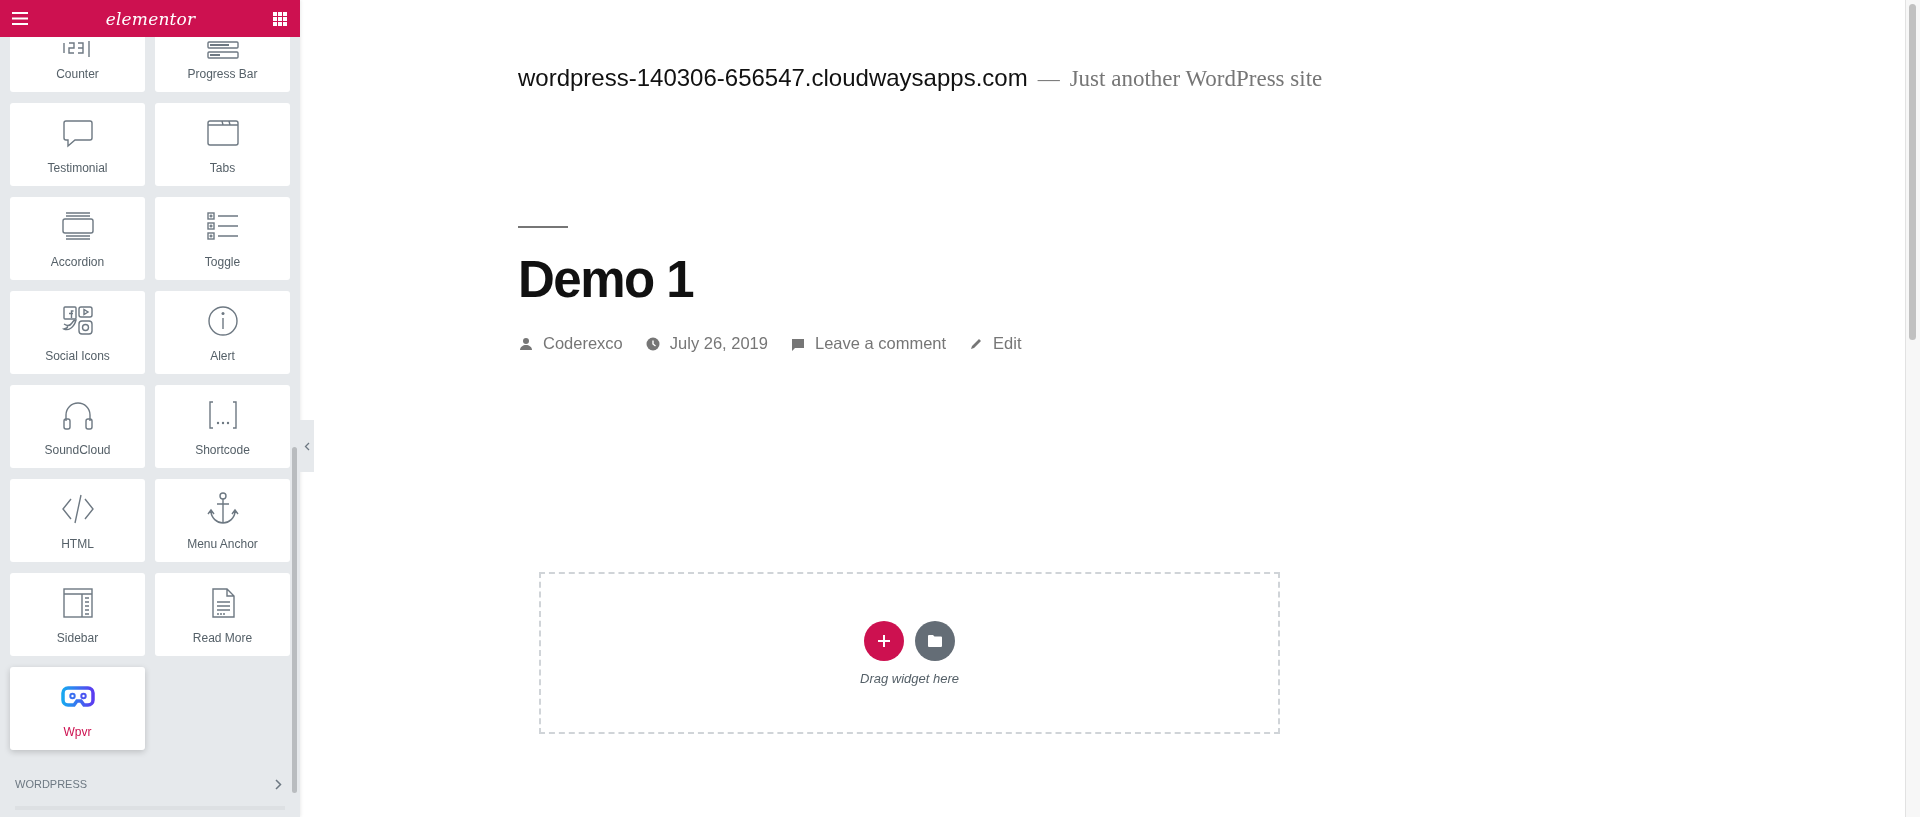  Describe the element at coordinates (1196, 79) in the screenshot. I see `site-tagline: Just another WordPress site` at that location.